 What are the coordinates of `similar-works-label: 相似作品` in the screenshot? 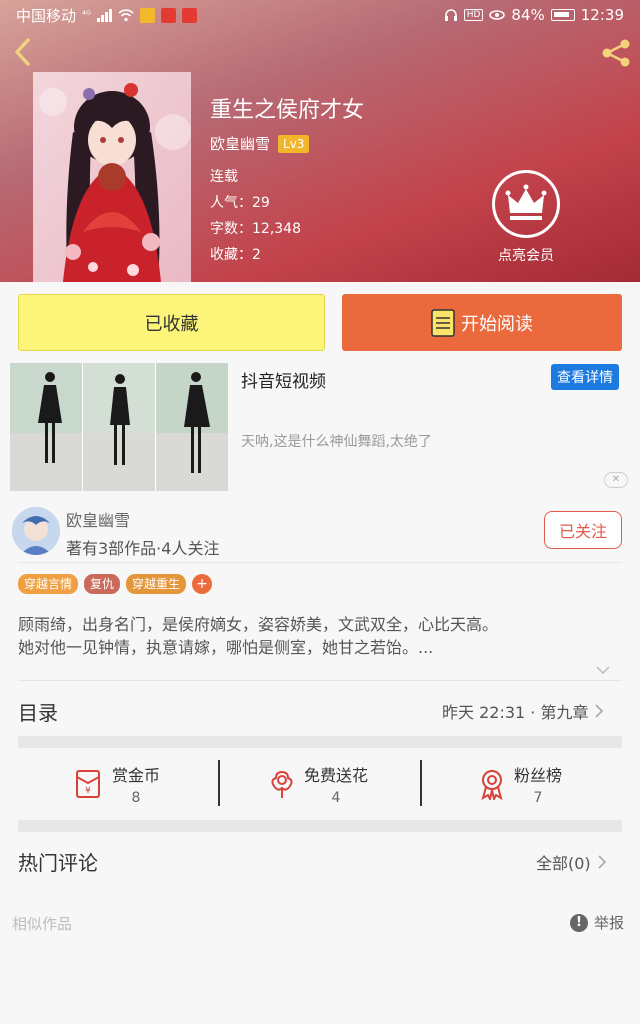 It's located at (42, 924).